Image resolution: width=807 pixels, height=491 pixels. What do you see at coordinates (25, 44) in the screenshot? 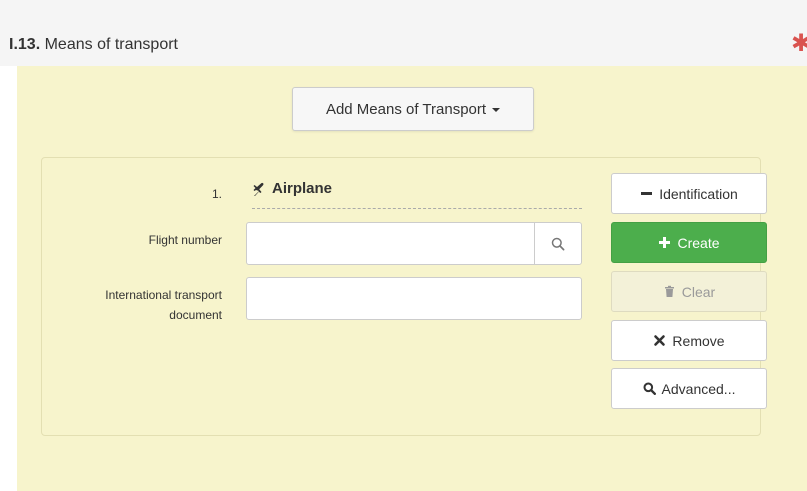
I see `section-number: I.13.` at bounding box center [25, 44].